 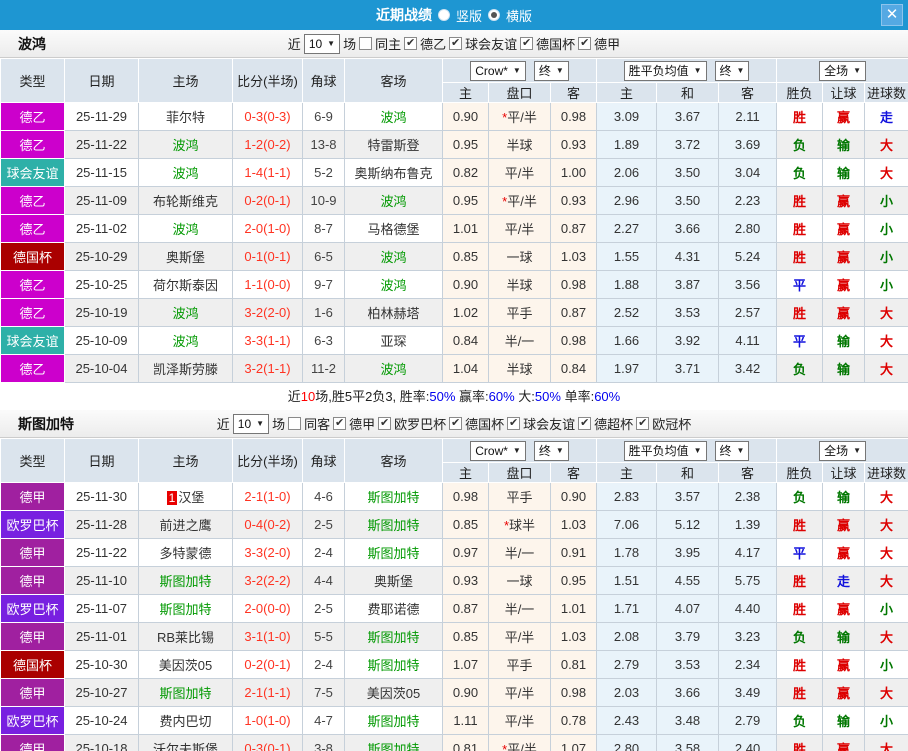 I want to click on result-text: 大, so click(x=887, y=581).